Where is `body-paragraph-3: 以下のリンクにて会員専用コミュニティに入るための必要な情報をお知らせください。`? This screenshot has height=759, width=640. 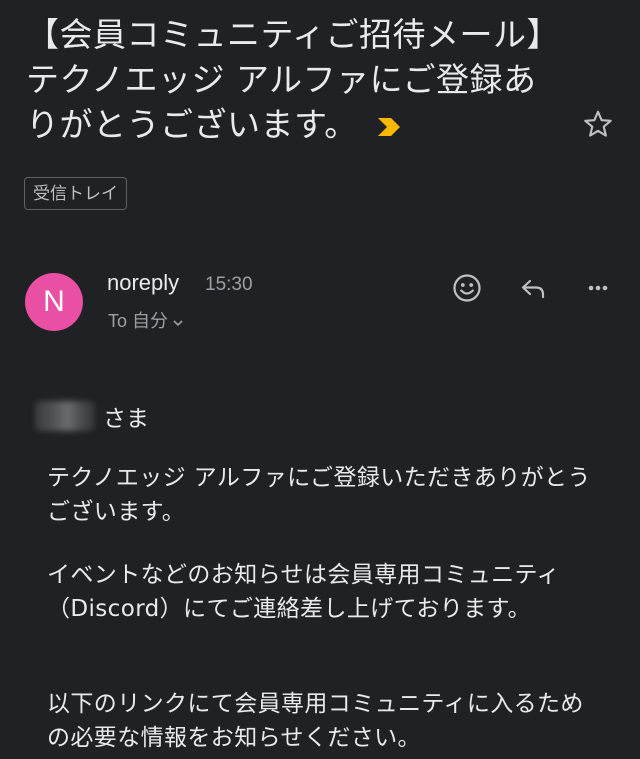 body-paragraph-3: 以下のリンクにて会員専用コミュニティに入るための必要な情報をお知らせください。 is located at coordinates (315, 721).